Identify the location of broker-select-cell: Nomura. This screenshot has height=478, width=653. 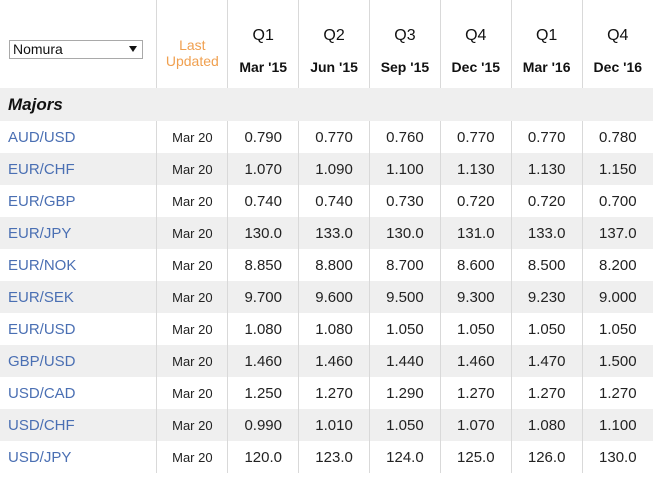
(78, 44).